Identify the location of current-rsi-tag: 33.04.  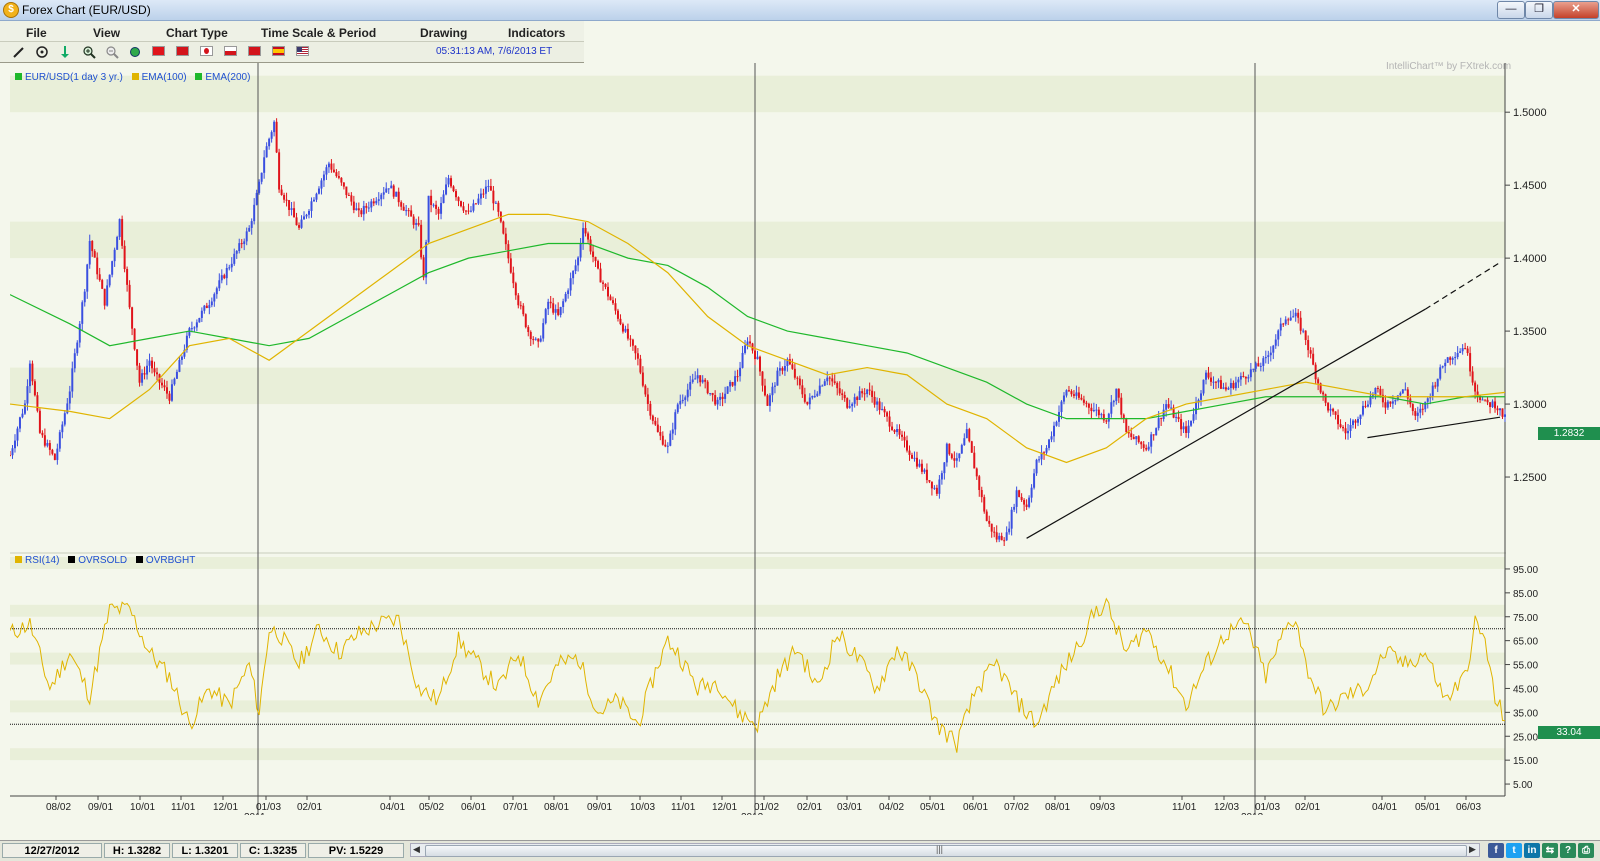
(1569, 732).